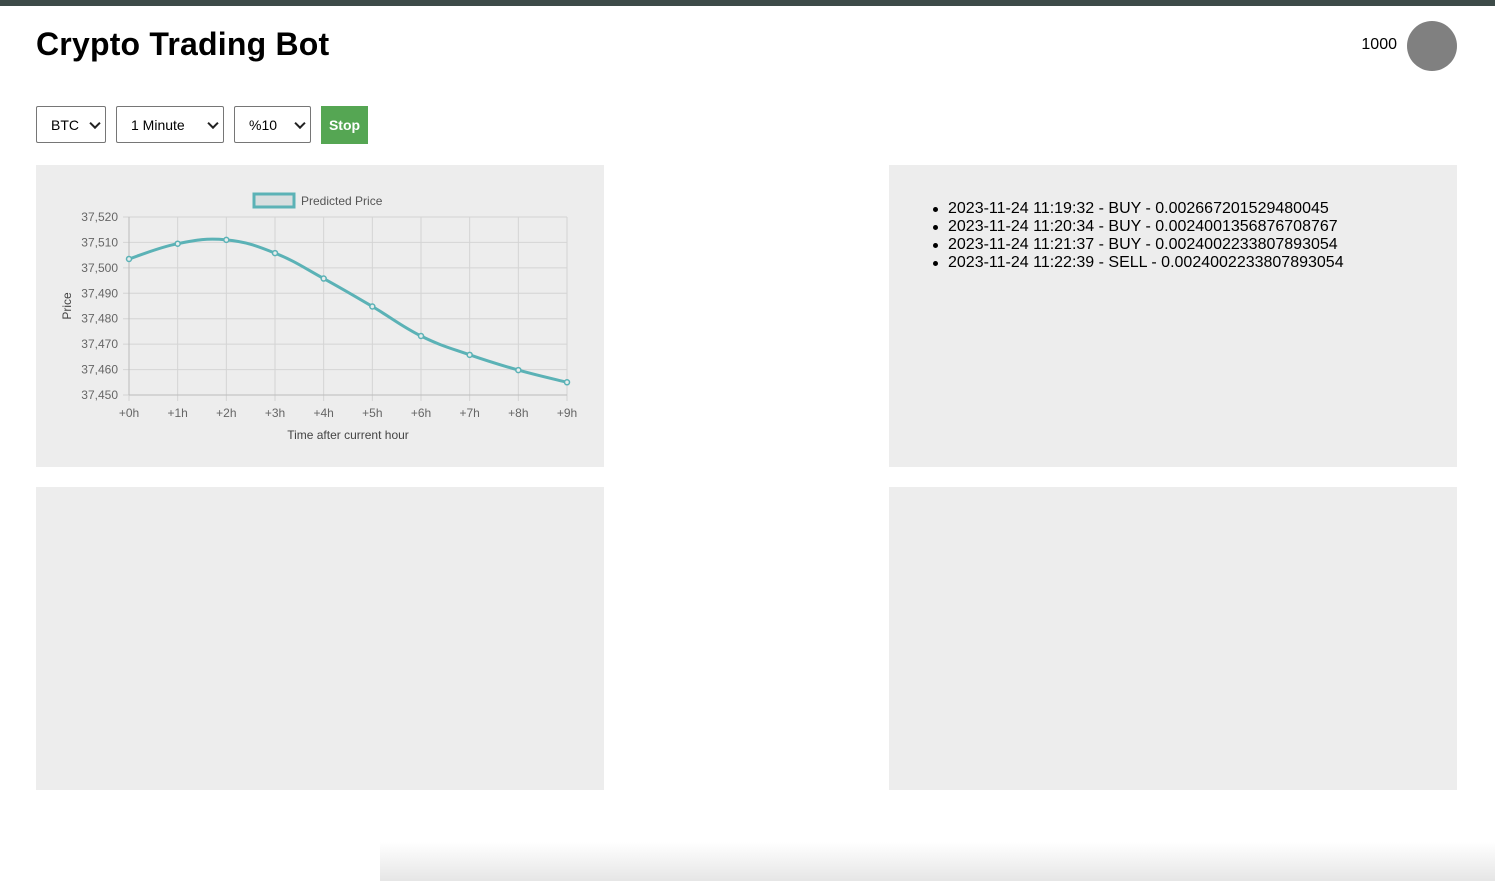 The height and width of the screenshot is (881, 1495). Describe the element at coordinates (469, 413) in the screenshot. I see `x-tick-label: +7h` at that location.